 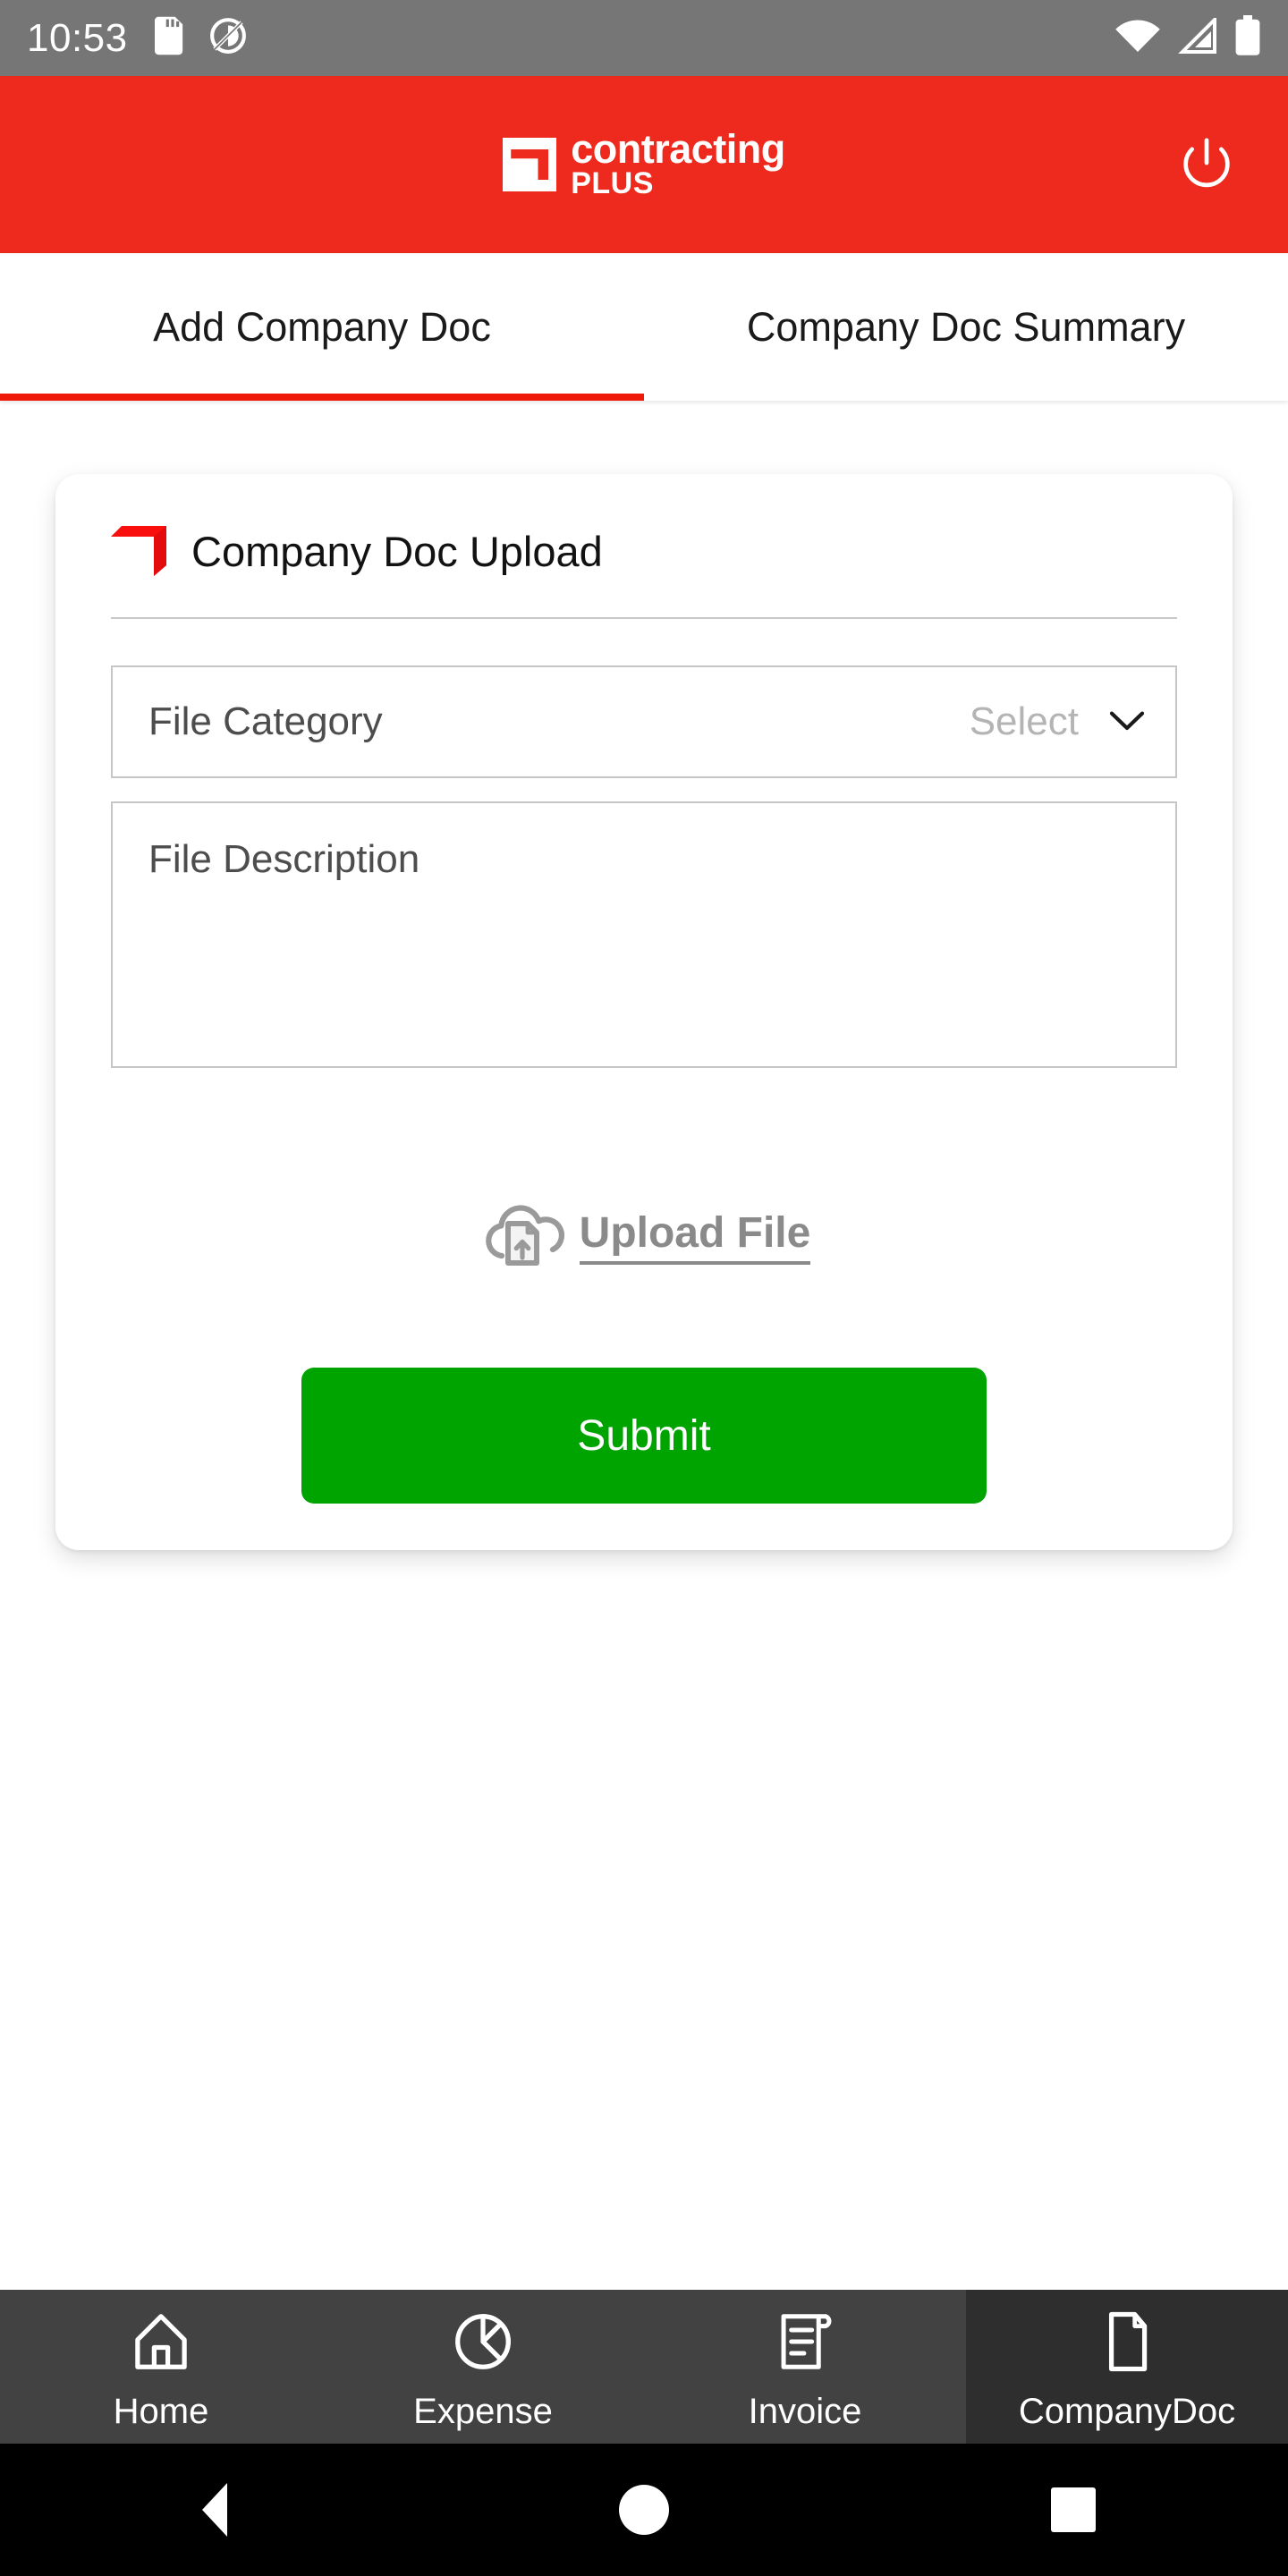 What do you see at coordinates (1137, 38) in the screenshot?
I see `wifi-icon` at bounding box center [1137, 38].